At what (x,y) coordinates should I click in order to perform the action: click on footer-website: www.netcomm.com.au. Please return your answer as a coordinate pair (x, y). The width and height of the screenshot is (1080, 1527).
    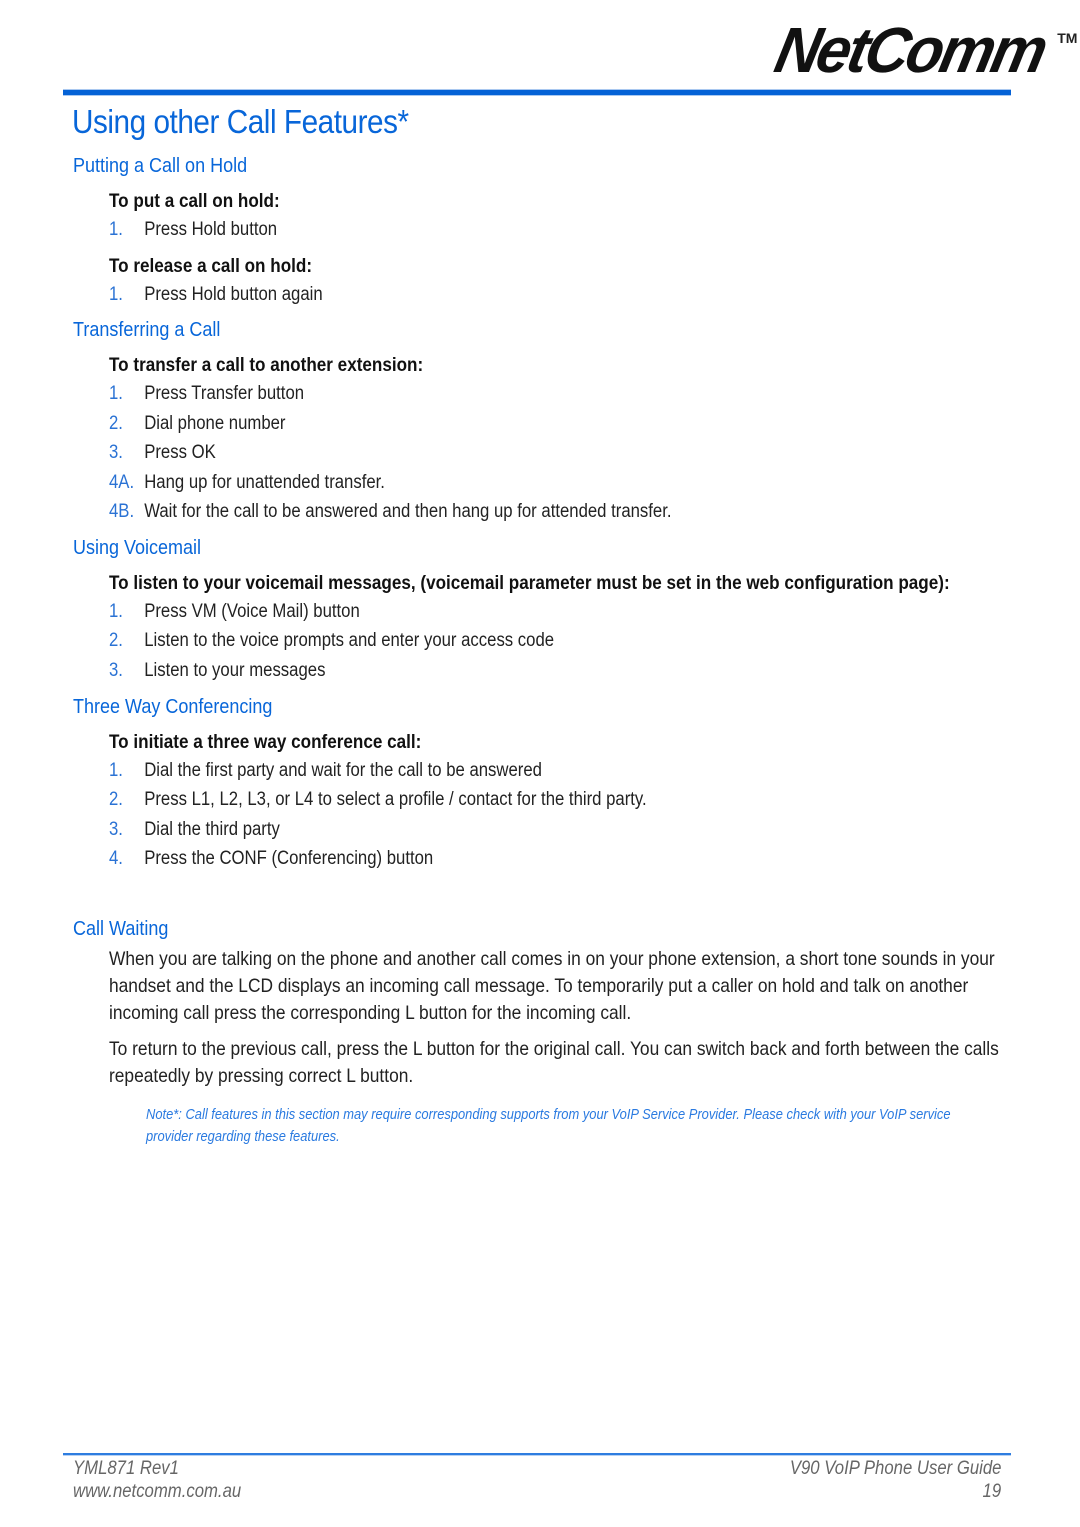
    Looking at the image, I should click on (157, 1492).